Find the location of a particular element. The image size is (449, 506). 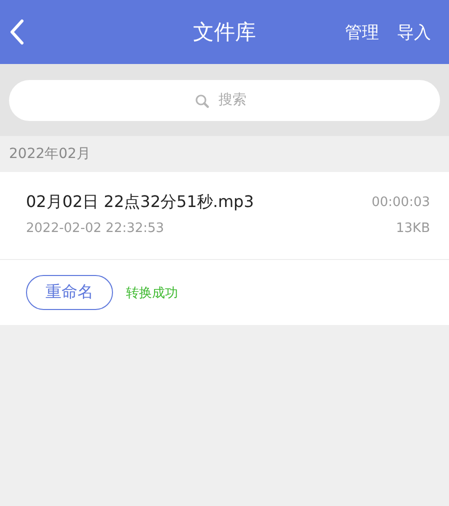

search-field: 搜索 is located at coordinates (224, 100).